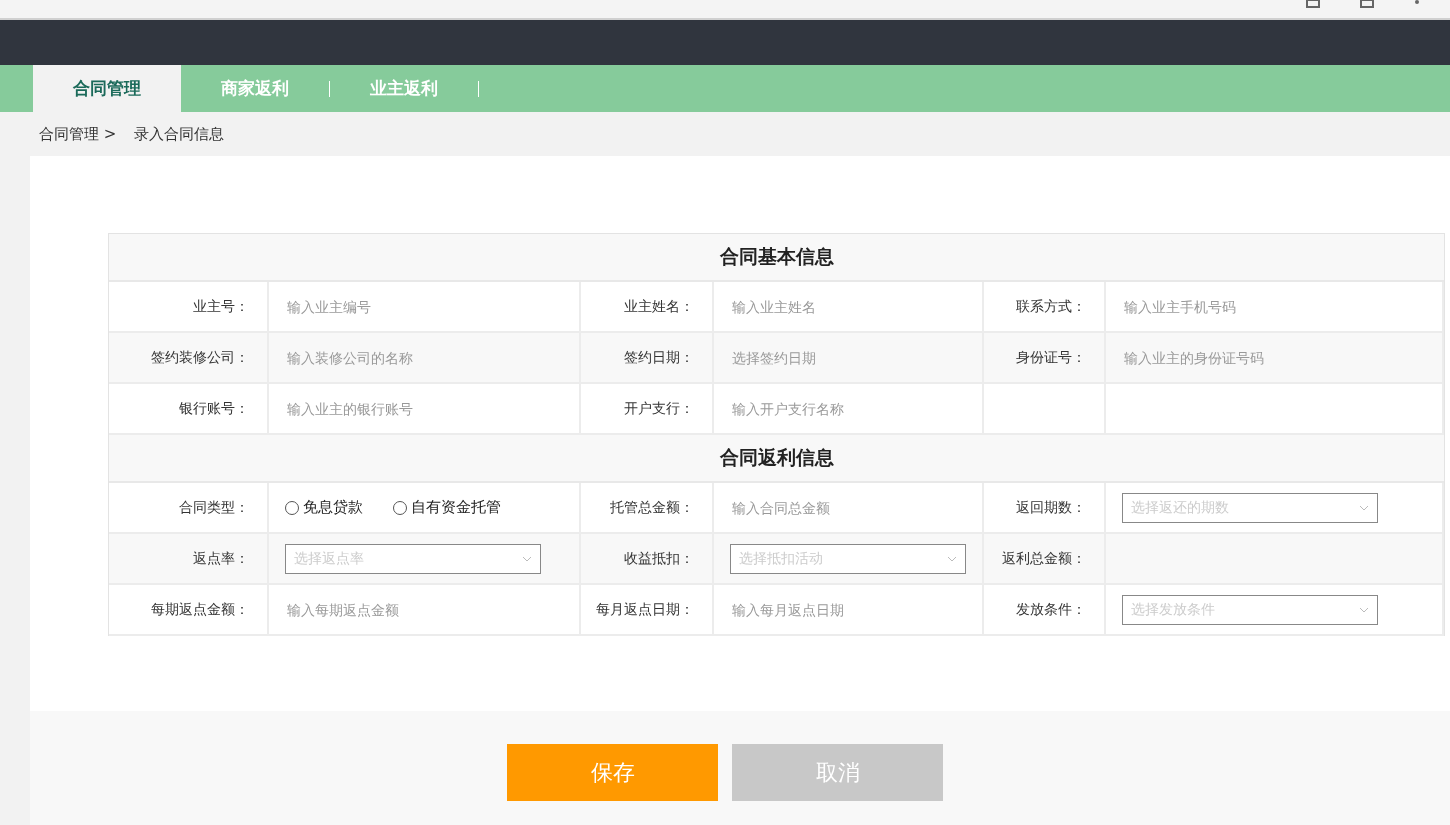 This screenshot has height=825, width=1450. I want to click on field-label: 发放条件：, so click(1045, 609).